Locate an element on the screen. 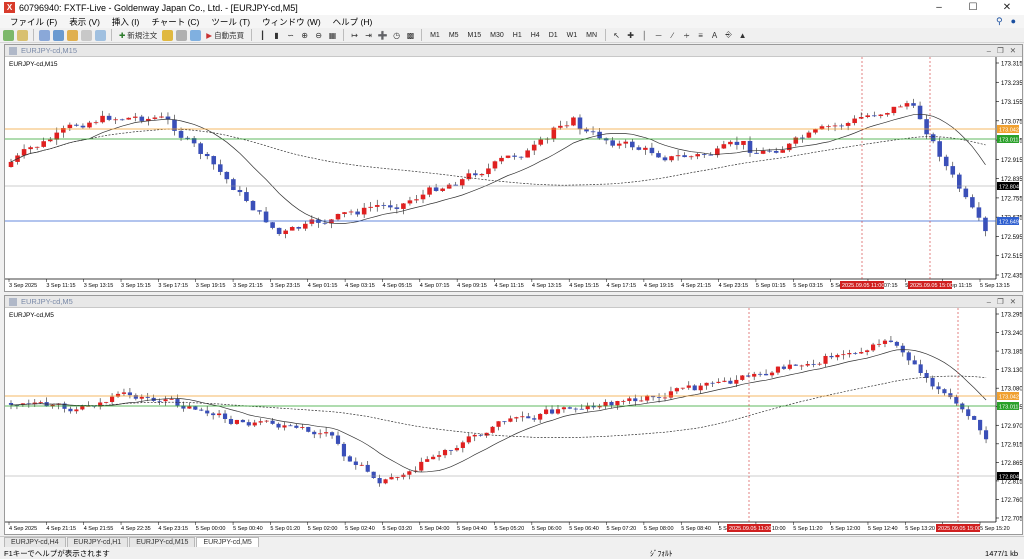  new-chart-icon is located at coordinates (8, 35).